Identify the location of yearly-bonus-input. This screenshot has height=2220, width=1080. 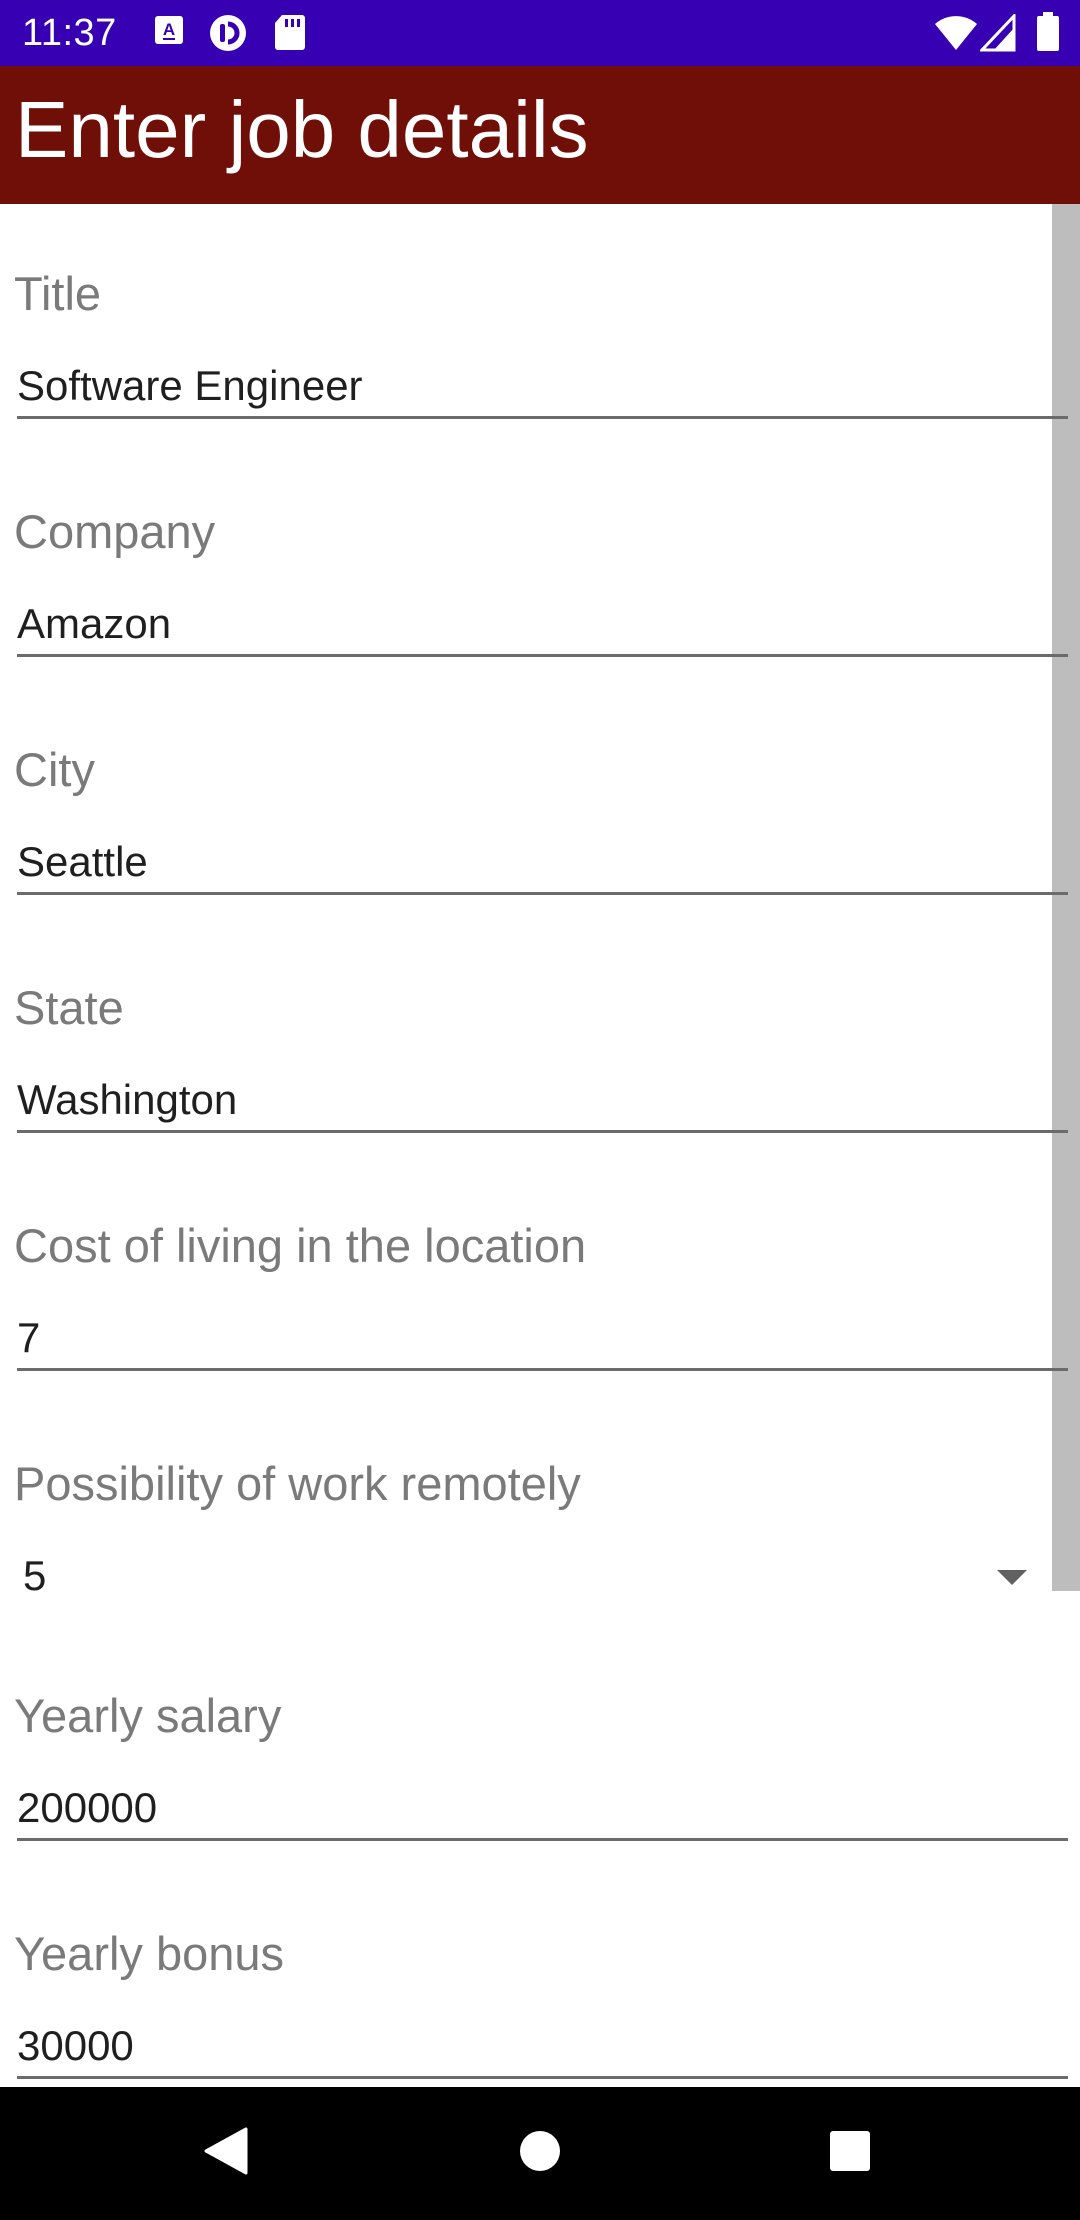
(542, 2047).